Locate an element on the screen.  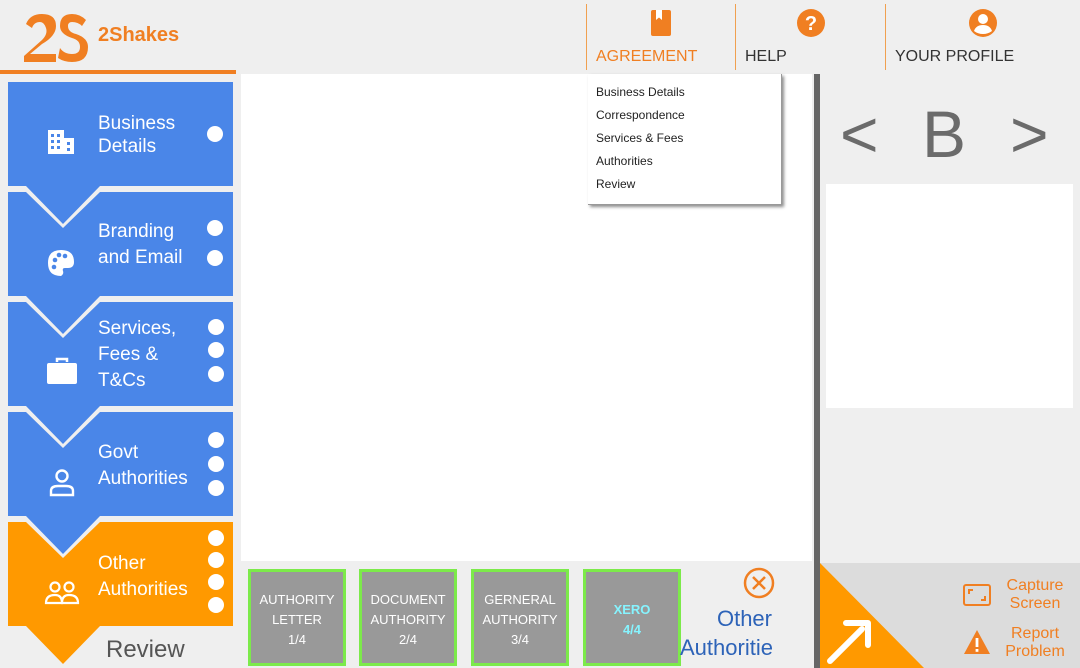
warning-icon is located at coordinates (977, 642).